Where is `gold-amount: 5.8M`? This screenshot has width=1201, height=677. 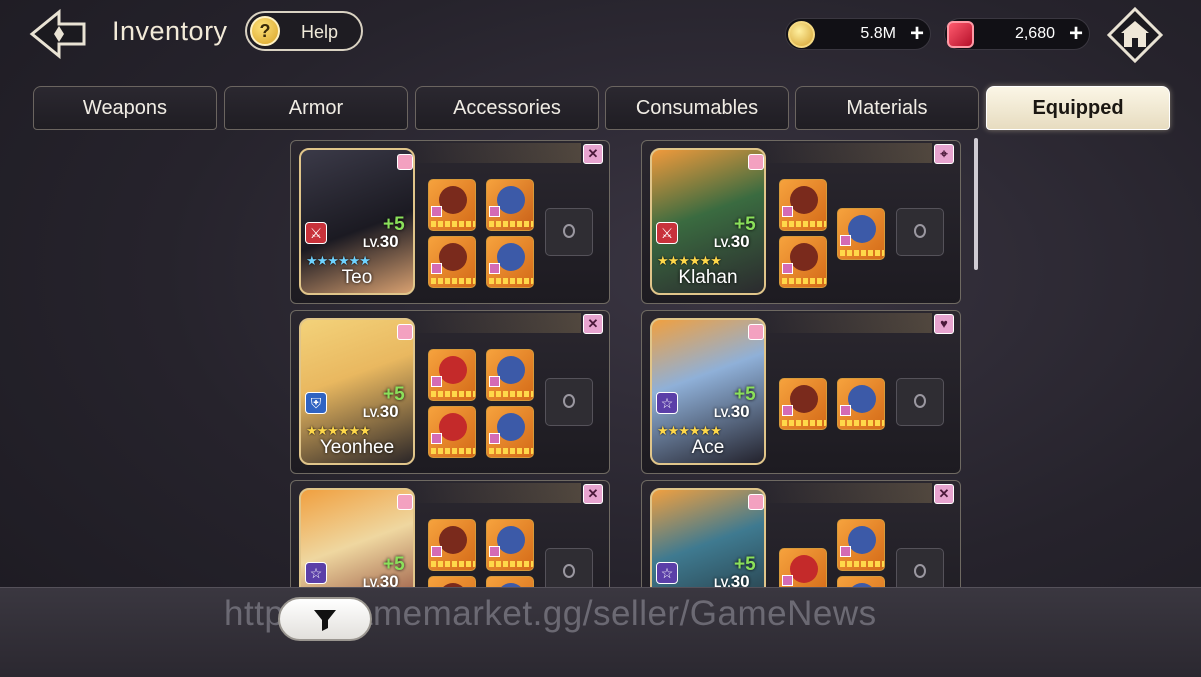 gold-amount: 5.8M is located at coordinates (878, 33).